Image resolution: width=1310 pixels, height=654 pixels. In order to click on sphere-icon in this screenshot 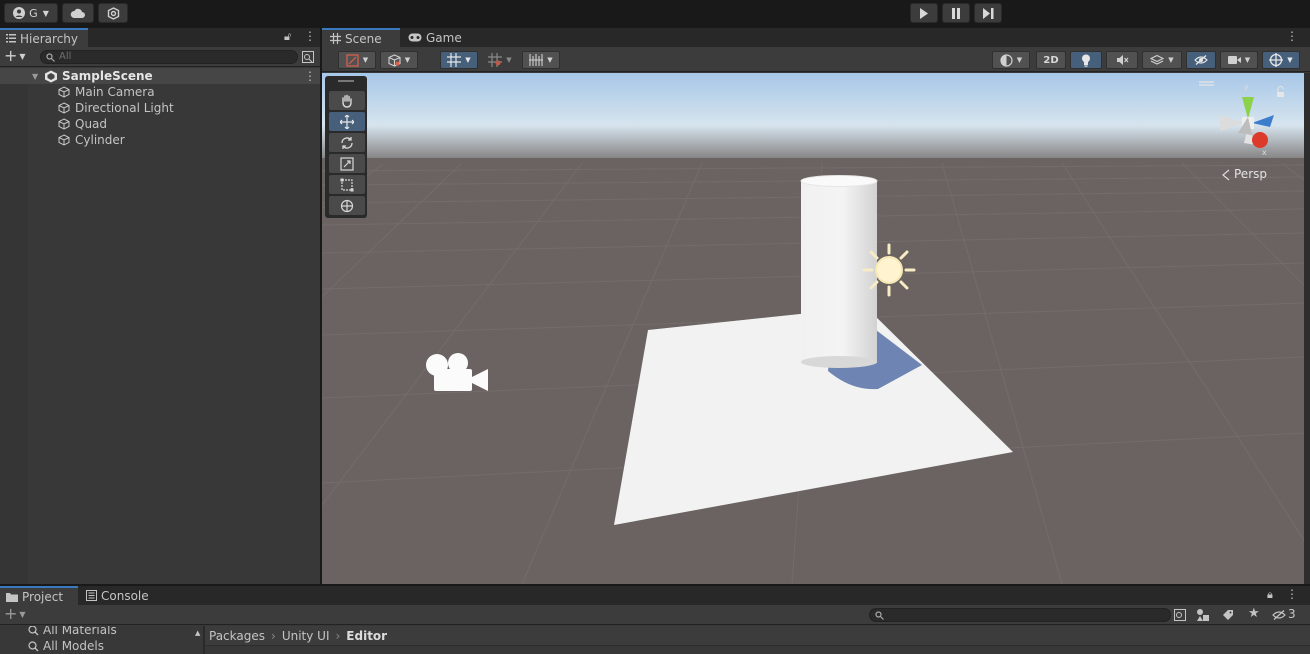, I will do `click(1006, 60)`.